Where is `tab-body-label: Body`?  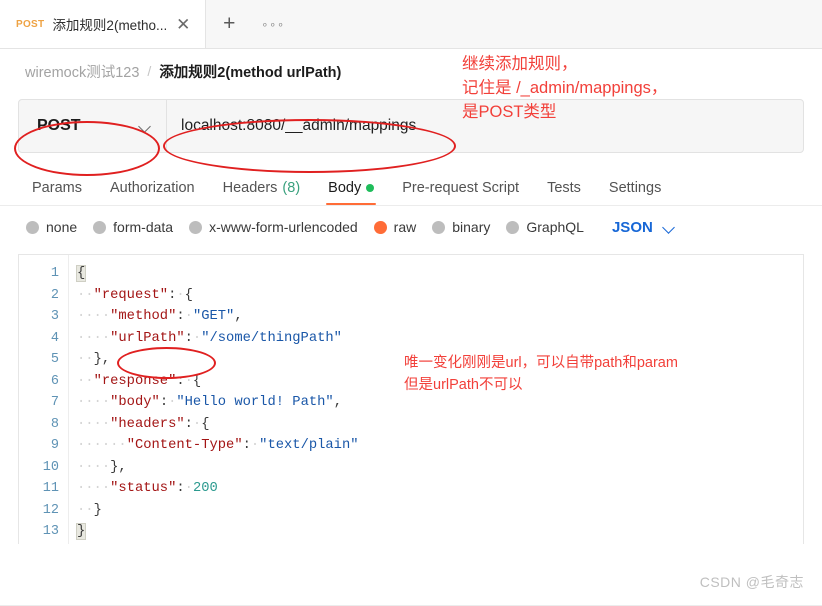 tab-body-label: Body is located at coordinates (345, 188).